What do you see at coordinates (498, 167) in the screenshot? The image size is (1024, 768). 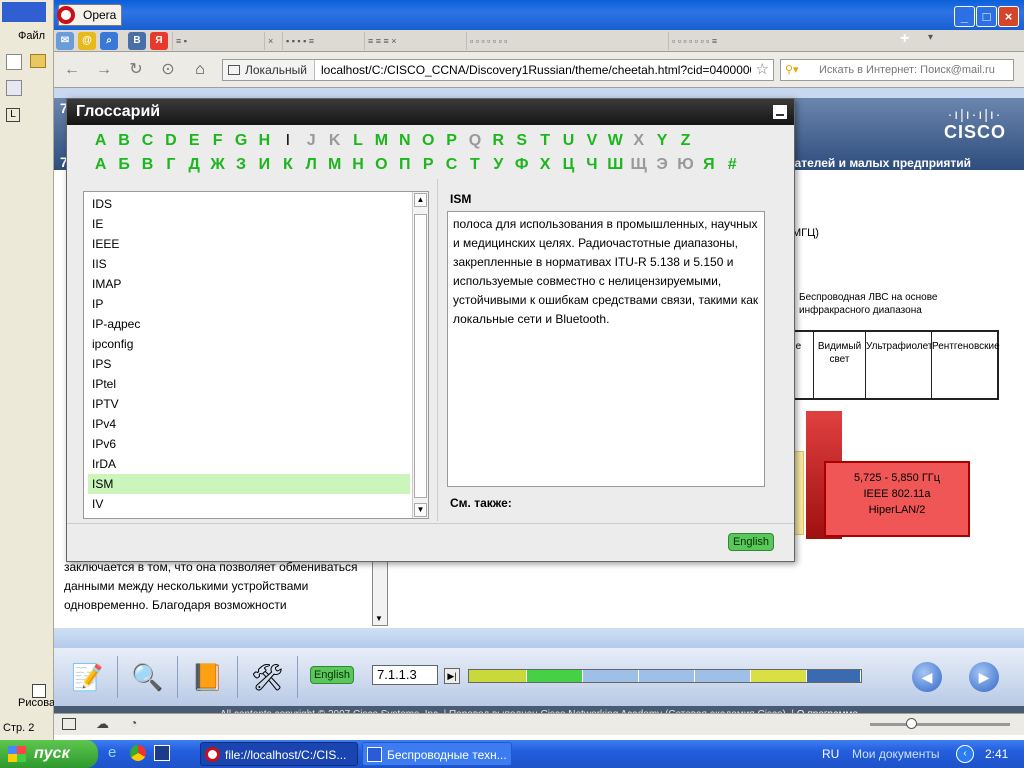 I see `letter-cyr-17: У` at bounding box center [498, 167].